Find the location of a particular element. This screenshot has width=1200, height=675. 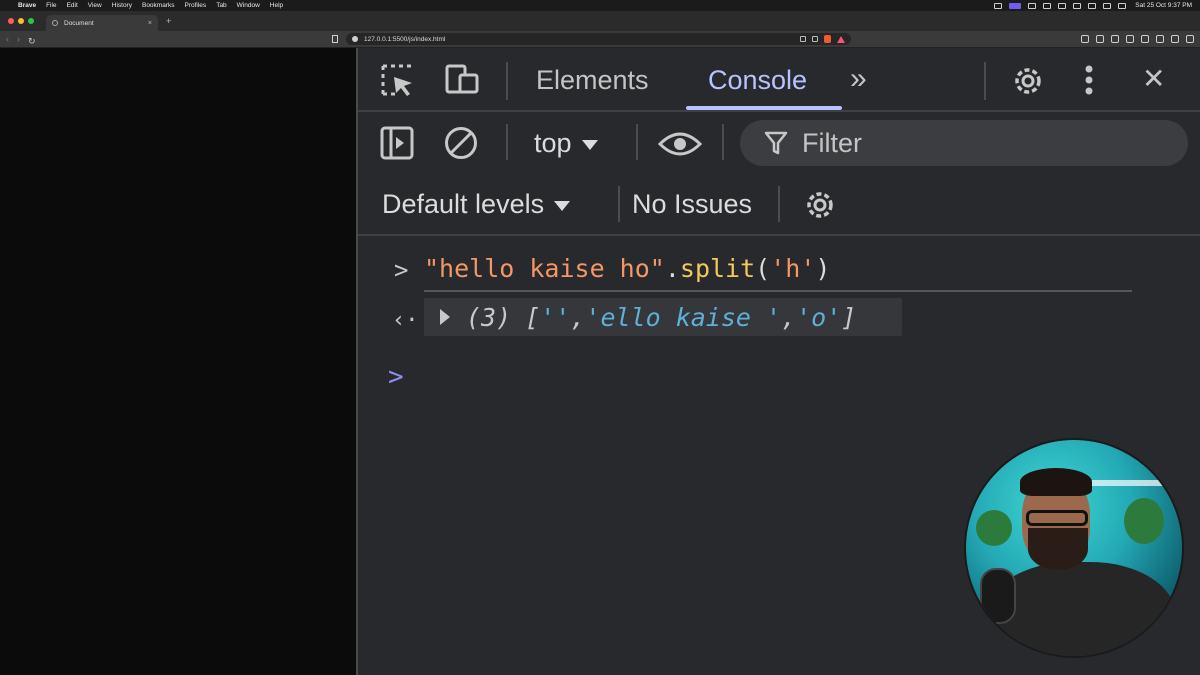

status-icons: Sat 25 Oct 9:37 PM is located at coordinates (1093, 5).